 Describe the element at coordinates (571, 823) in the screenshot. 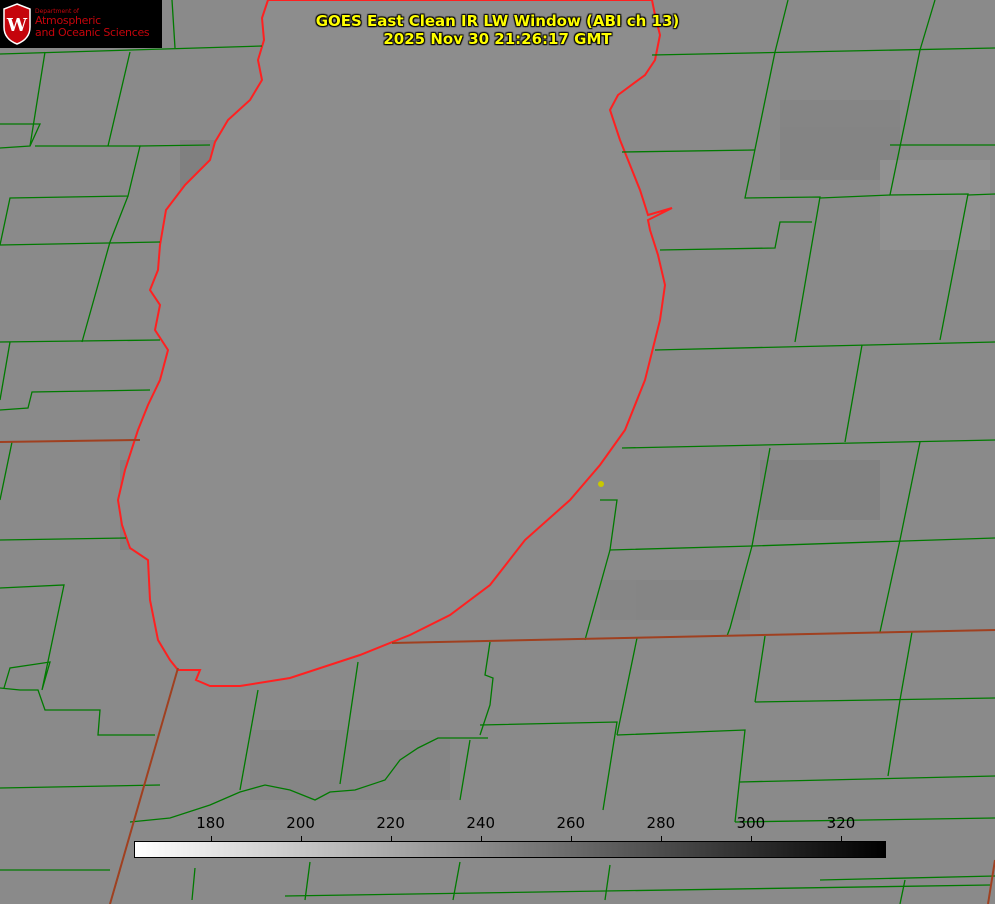

I see `colorbar-tick-label: 260` at that location.